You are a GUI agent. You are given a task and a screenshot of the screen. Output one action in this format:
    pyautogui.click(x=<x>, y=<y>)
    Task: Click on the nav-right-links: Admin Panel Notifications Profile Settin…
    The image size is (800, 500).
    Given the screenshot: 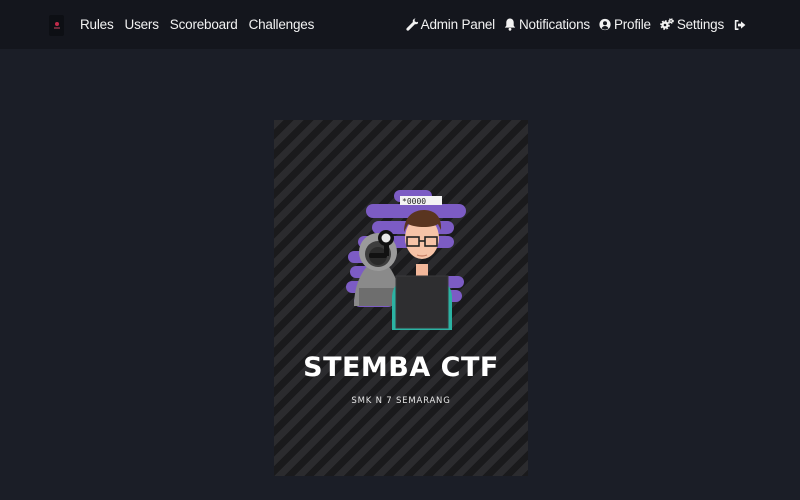 What is the action you would take?
    pyautogui.click(x=571, y=24)
    